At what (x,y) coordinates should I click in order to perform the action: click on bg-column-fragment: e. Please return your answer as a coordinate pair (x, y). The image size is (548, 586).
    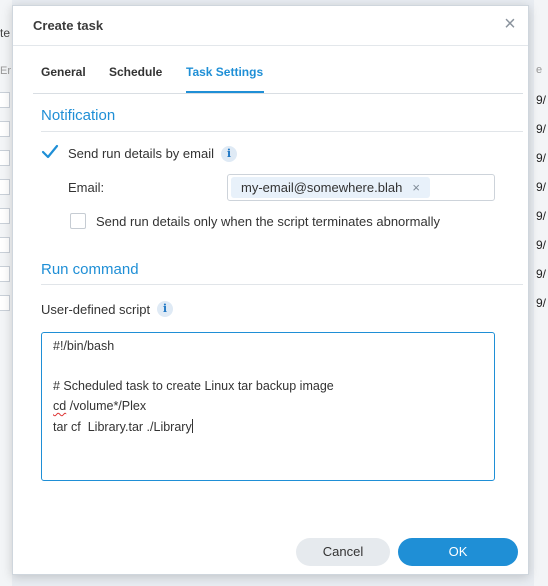
    Looking at the image, I should click on (539, 70).